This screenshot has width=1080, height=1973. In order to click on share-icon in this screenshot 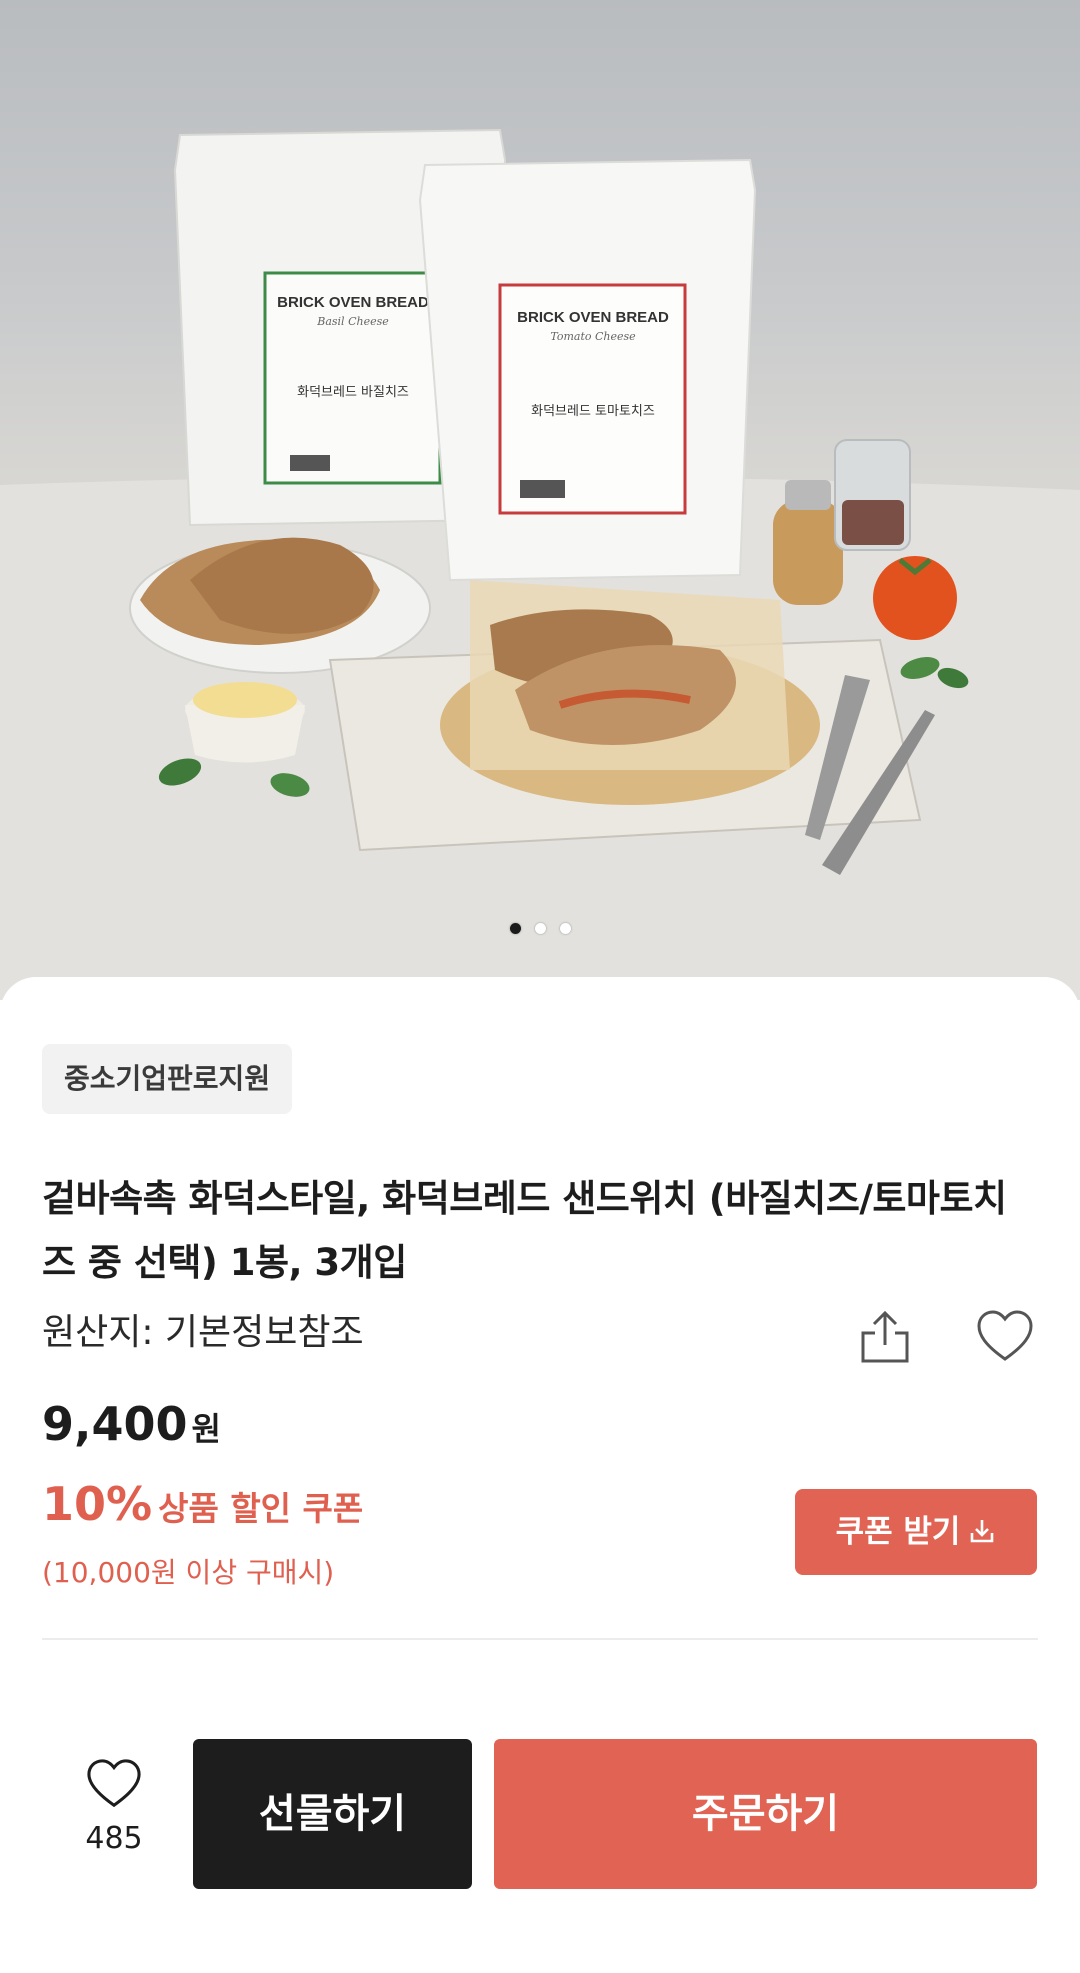, I will do `click(885, 1336)`.